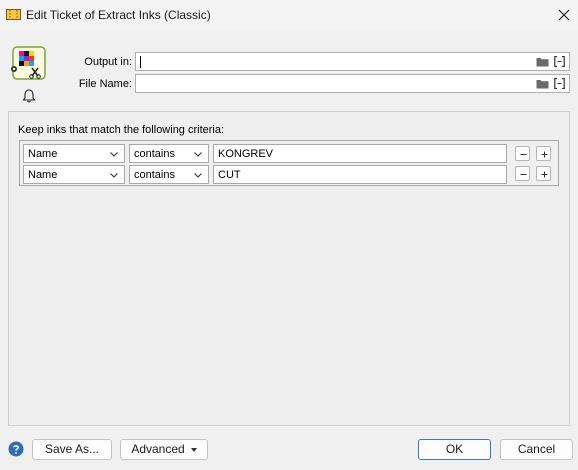 This screenshot has width=578, height=470. I want to click on ok-button: OK, so click(454, 449).